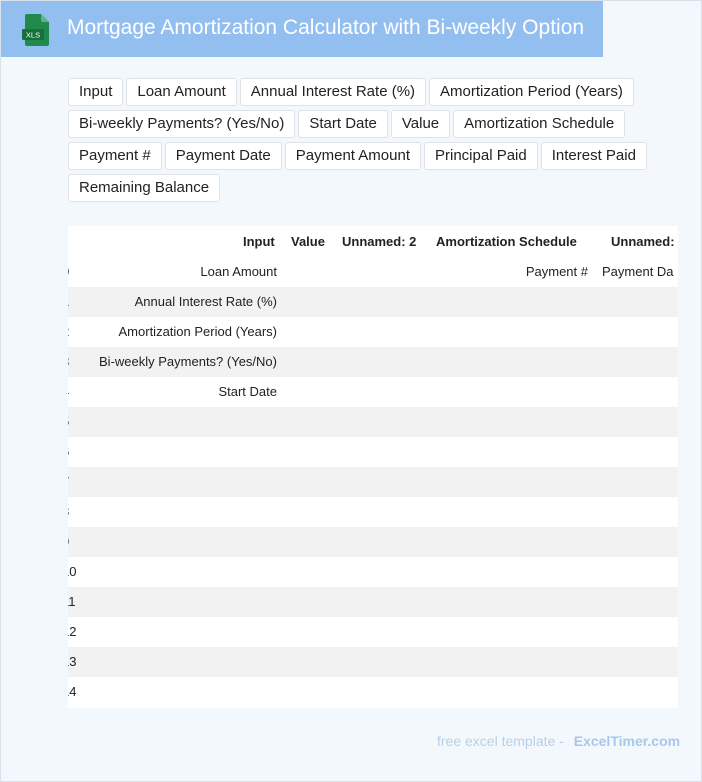 The image size is (702, 782). What do you see at coordinates (373, 692) in the screenshot?
I see `table-row: 14` at bounding box center [373, 692].